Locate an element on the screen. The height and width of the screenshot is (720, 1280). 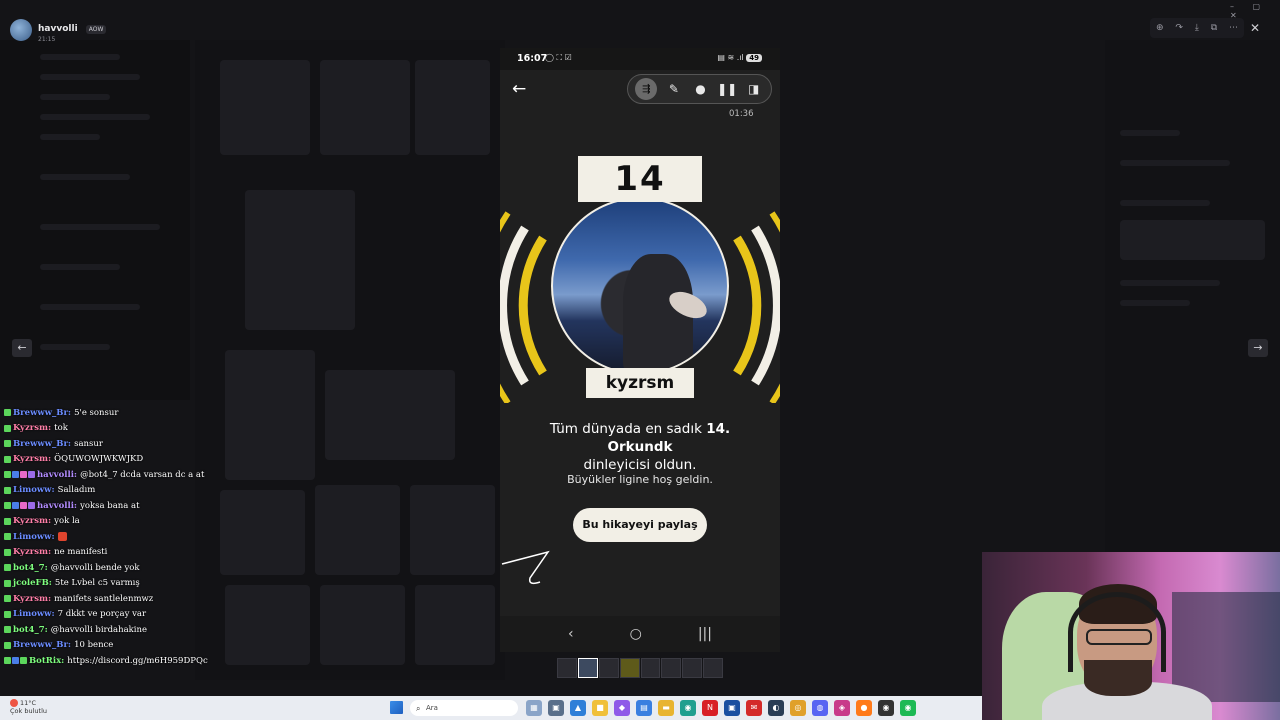
chat-text: manifets santlelenmwz is located at coordinates (104, 598).